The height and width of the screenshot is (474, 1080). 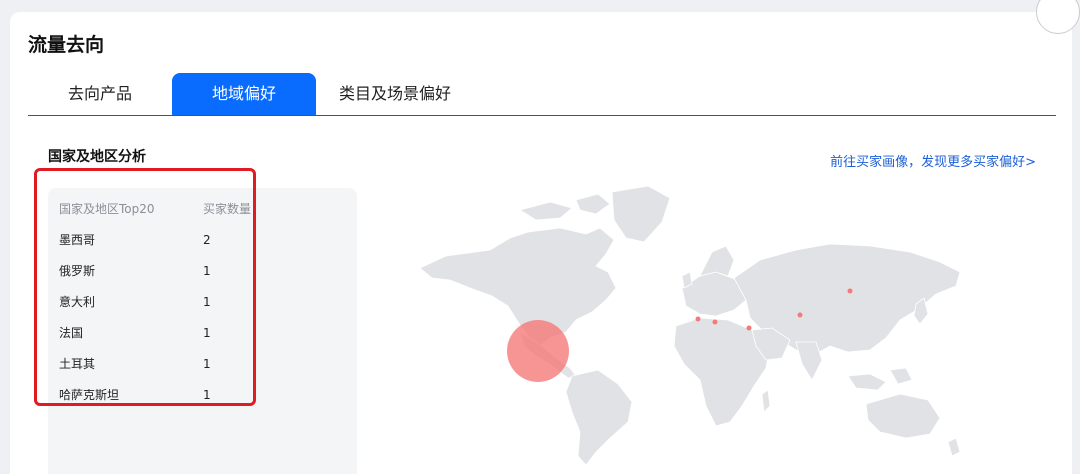 I want to click on marker-italy, so click(x=715, y=322).